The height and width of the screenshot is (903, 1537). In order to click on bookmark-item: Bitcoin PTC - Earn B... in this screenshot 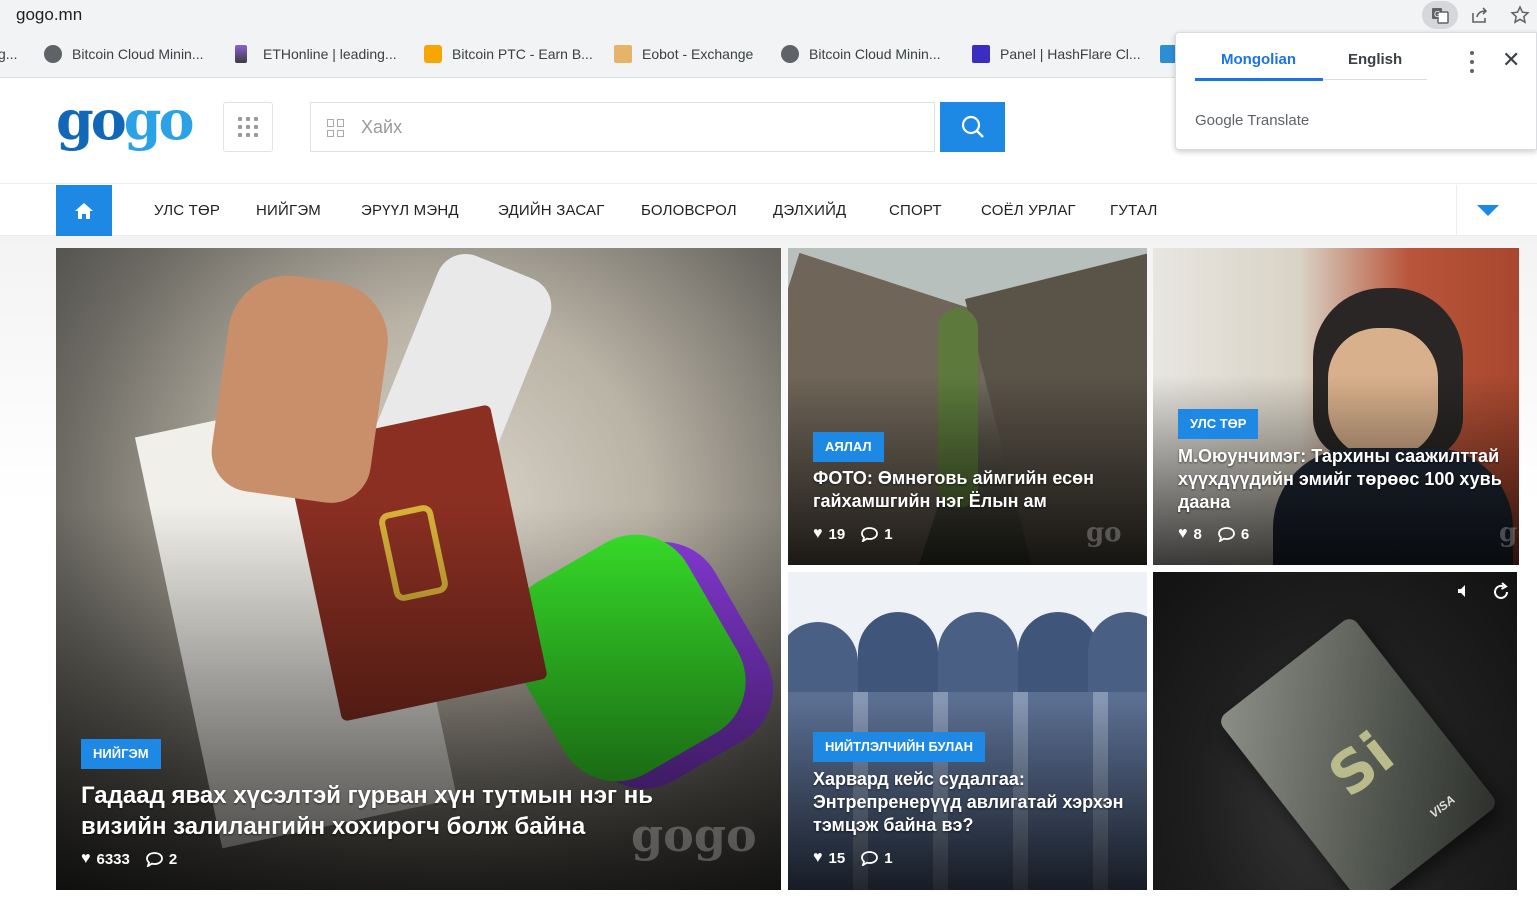, I will do `click(508, 54)`.